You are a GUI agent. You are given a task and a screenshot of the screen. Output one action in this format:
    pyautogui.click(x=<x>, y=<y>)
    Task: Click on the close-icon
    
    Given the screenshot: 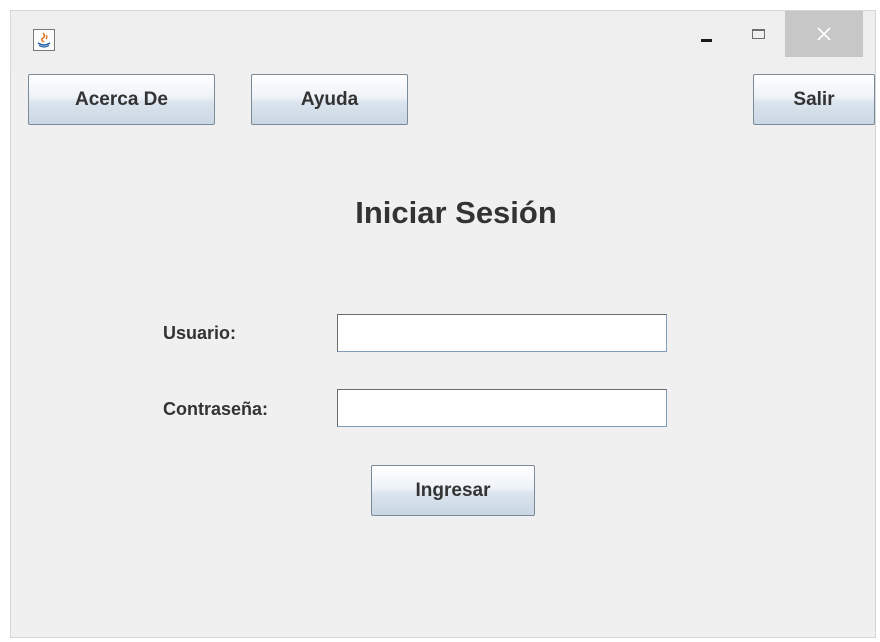 What is the action you would take?
    pyautogui.click(x=824, y=34)
    